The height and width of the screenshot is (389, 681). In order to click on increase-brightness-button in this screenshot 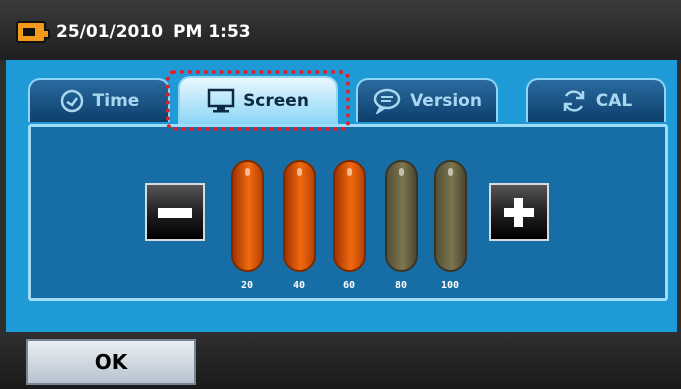, I will do `click(519, 212)`.